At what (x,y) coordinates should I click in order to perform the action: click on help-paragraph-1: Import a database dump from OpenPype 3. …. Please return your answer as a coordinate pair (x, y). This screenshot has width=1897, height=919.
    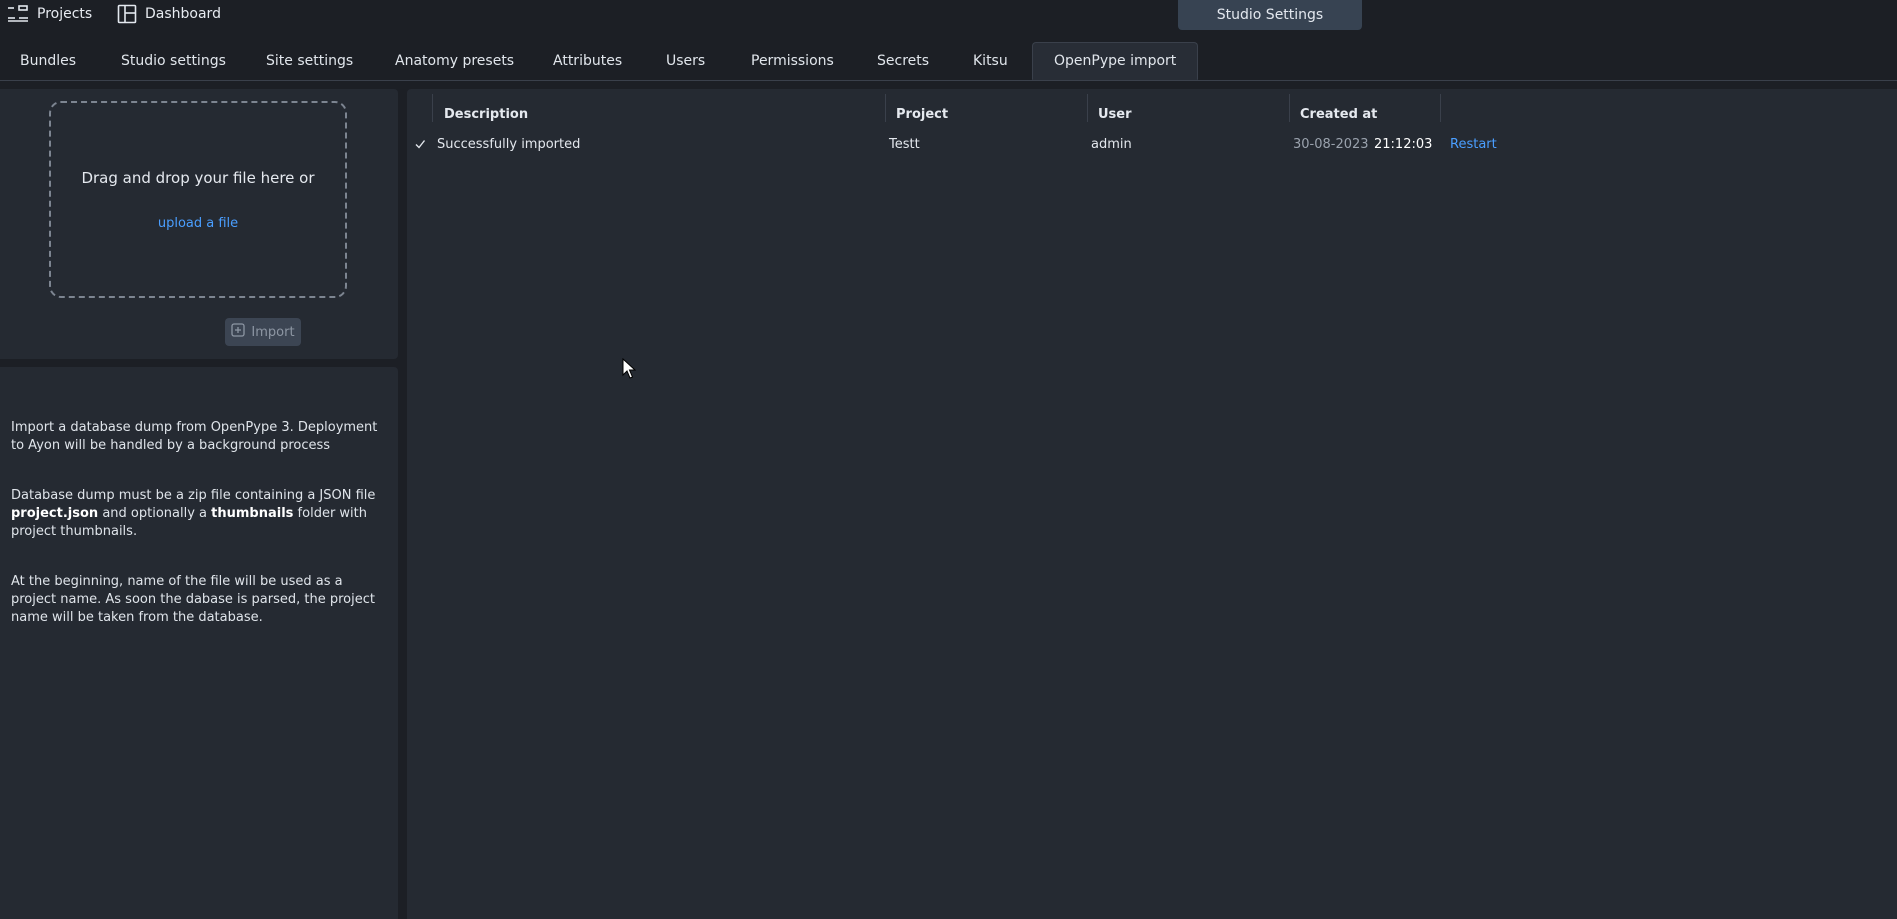
    Looking at the image, I should click on (194, 436).